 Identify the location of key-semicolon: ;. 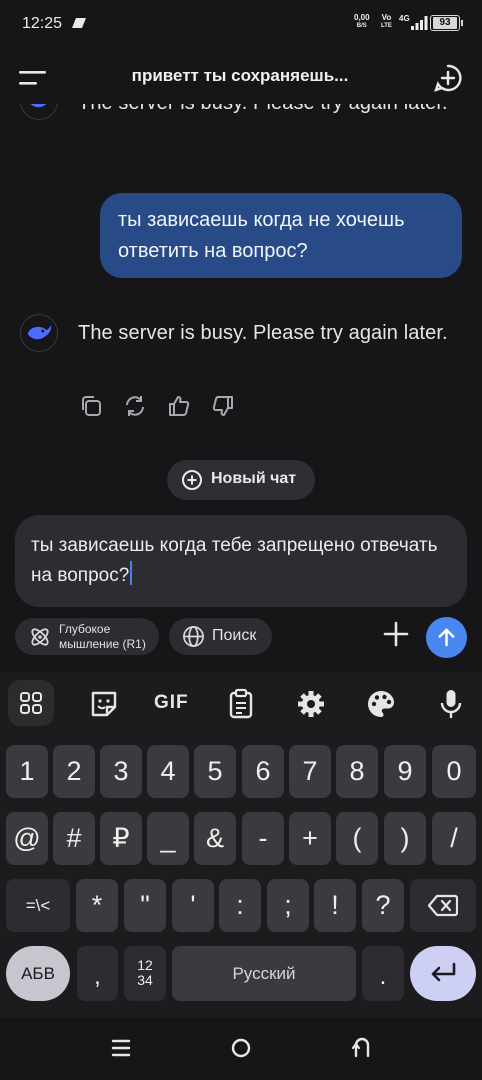
(288, 905).